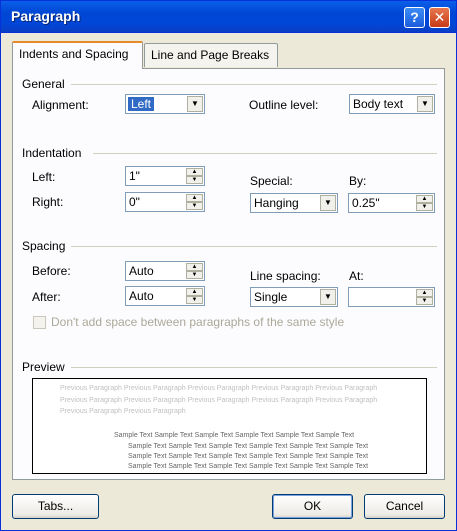  I want to click on by-label: By:, so click(358, 181).